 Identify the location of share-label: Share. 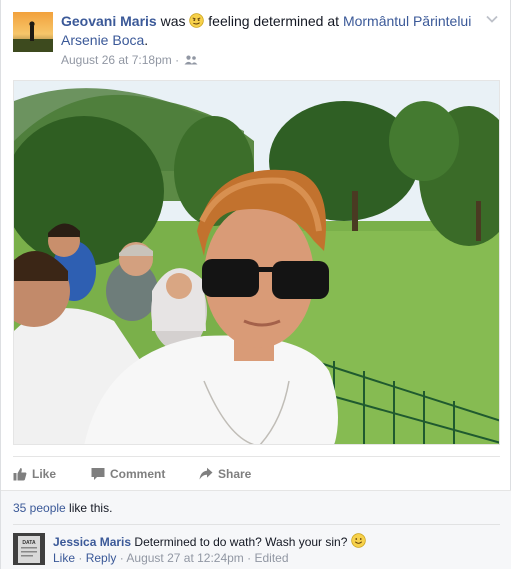
(235, 474).